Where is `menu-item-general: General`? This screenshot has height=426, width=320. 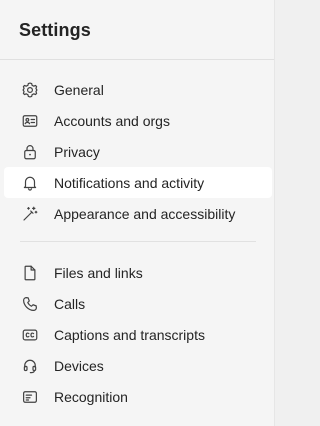 menu-item-general: General is located at coordinates (138, 89).